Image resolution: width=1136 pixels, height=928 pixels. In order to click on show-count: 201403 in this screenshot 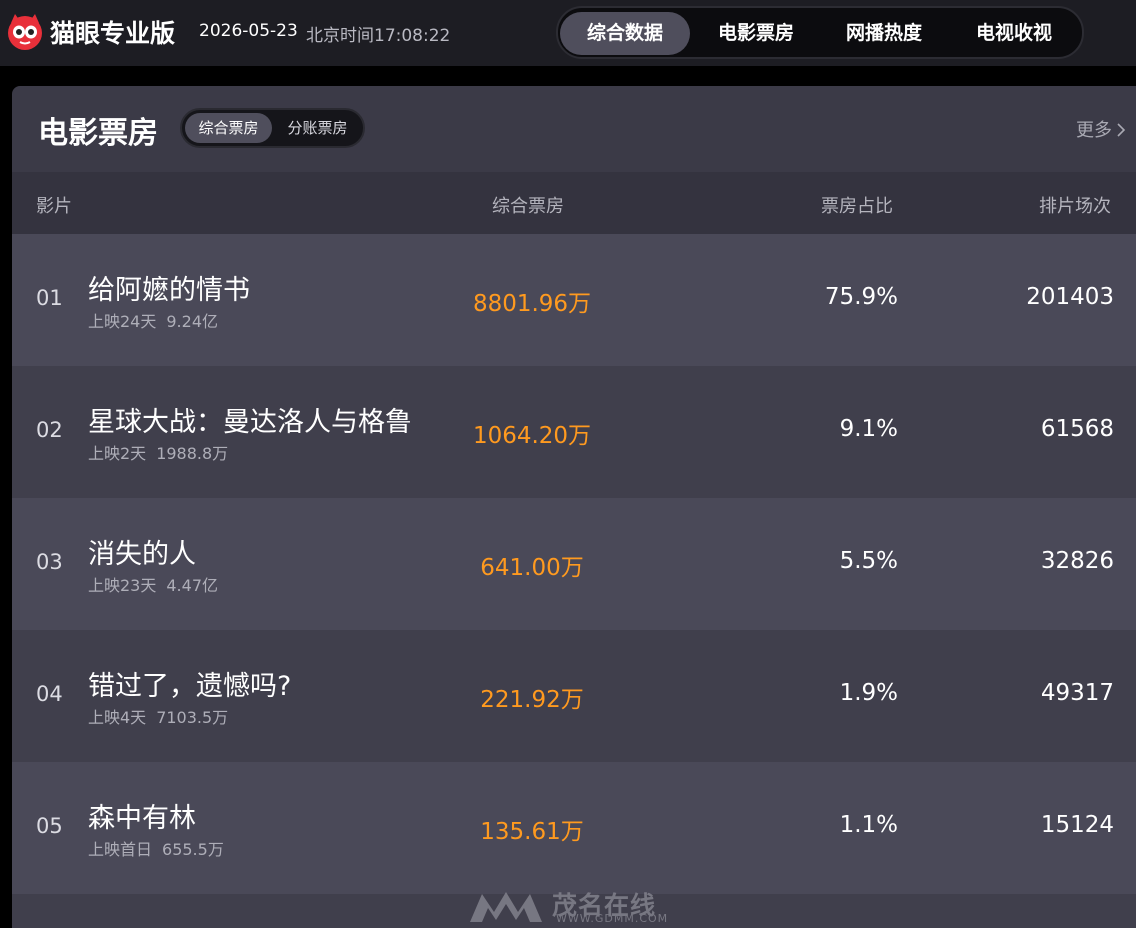, I will do `click(1070, 297)`.